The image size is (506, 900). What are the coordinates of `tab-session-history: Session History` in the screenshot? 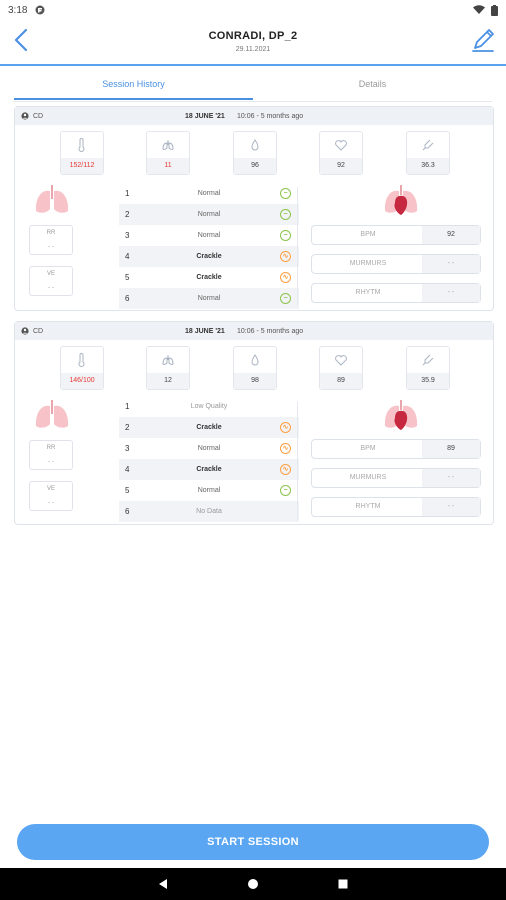 It's located at (133, 87).